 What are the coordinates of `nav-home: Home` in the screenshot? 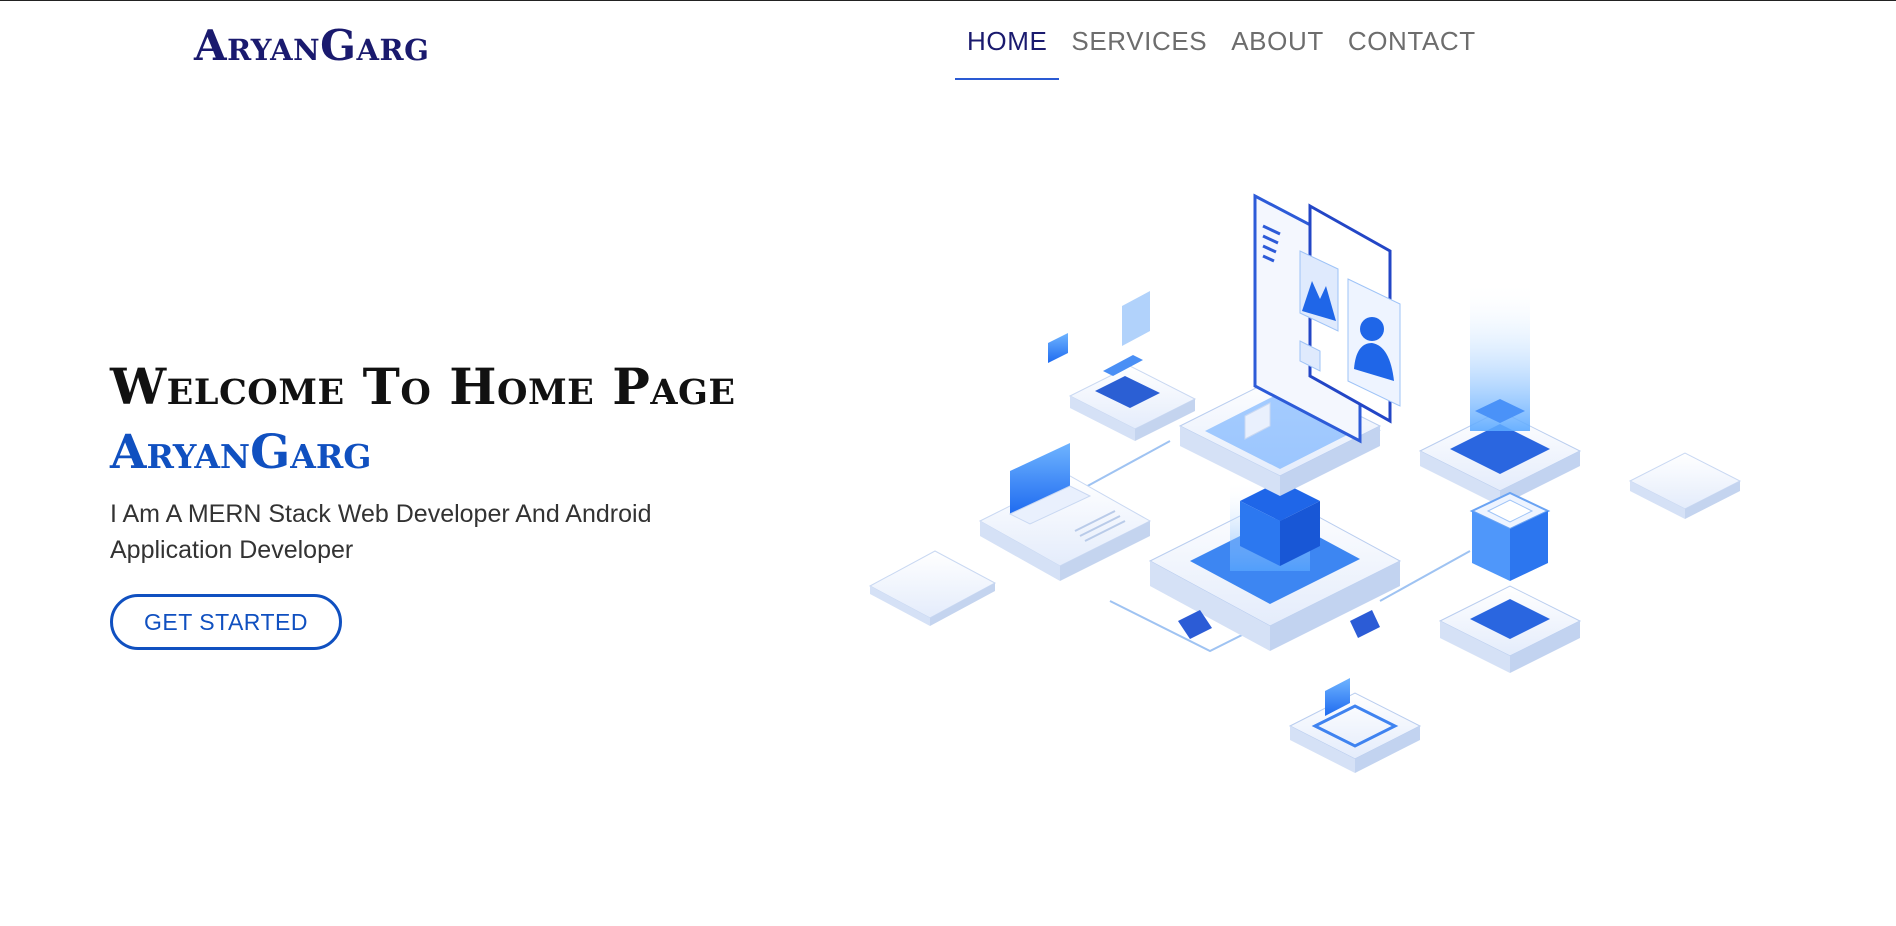 It's located at (1007, 41).